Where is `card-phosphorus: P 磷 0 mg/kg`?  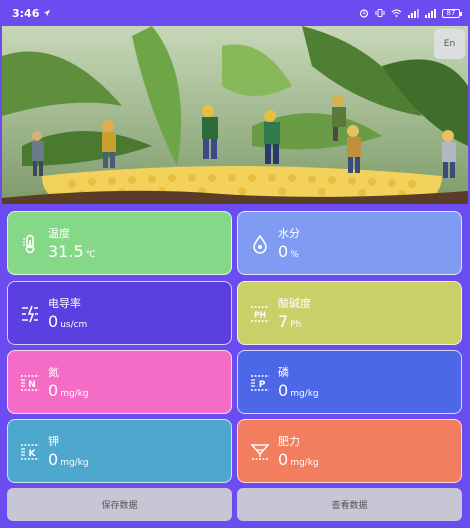 card-phosphorus: P 磷 0 mg/kg is located at coordinates (349, 382).